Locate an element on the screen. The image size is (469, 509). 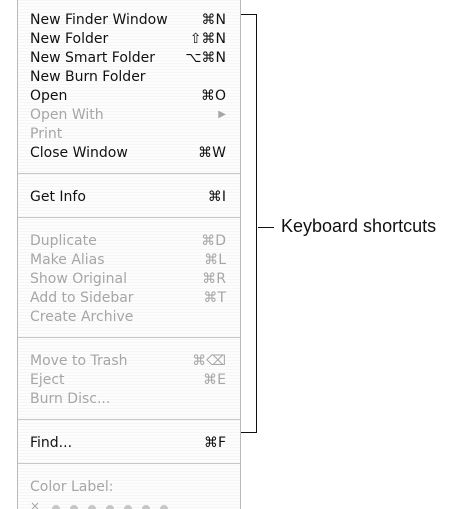
menu-item-new-burn-folder: New Burn Folder is located at coordinates (128, 77).